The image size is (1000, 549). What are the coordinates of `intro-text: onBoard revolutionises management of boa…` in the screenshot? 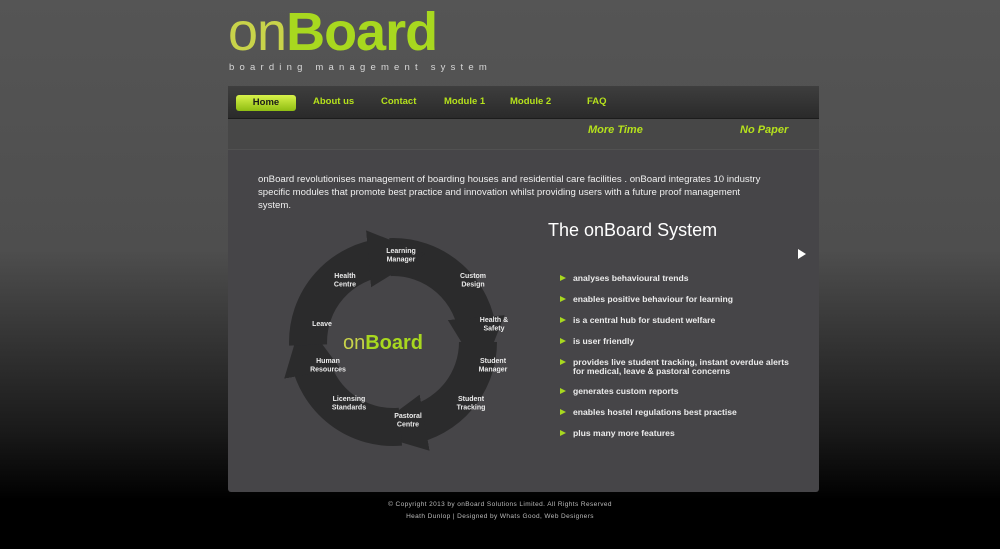 It's located at (509, 192).